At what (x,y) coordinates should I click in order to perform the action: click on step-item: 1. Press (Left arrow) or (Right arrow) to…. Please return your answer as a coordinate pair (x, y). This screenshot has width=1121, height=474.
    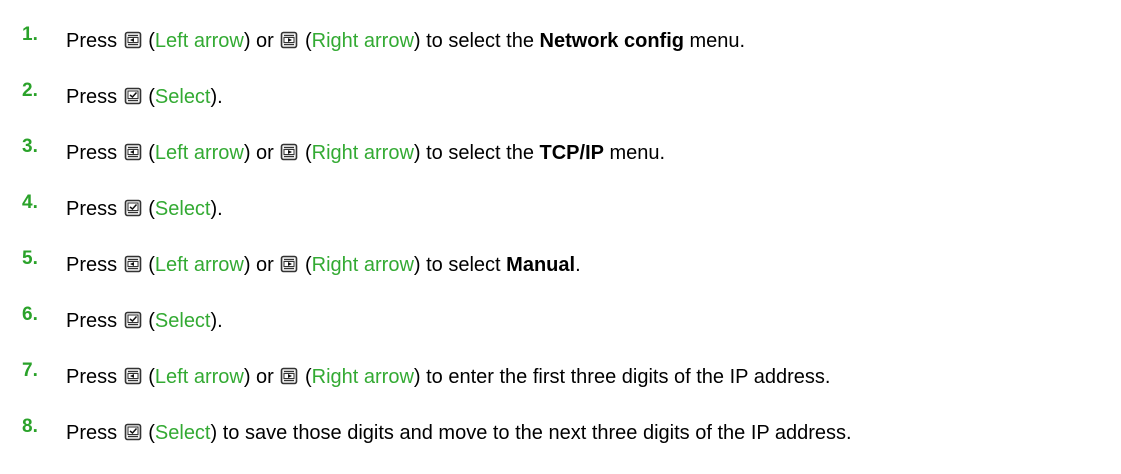
    Looking at the image, I should click on (560, 44).